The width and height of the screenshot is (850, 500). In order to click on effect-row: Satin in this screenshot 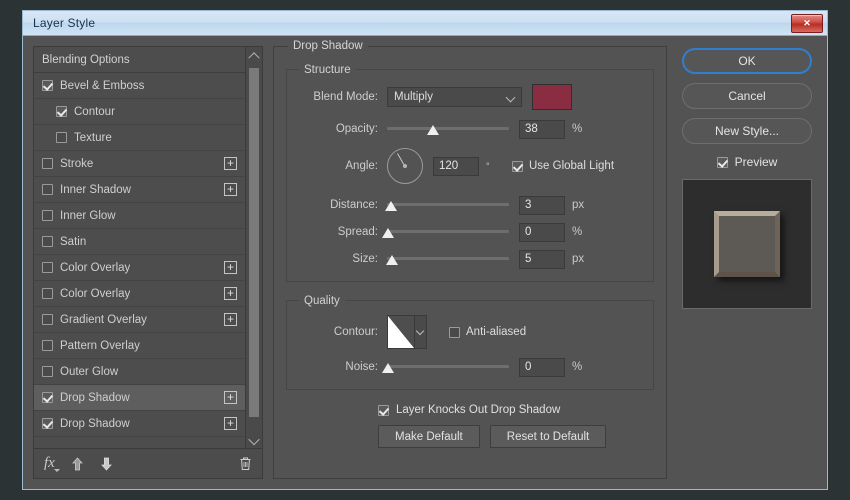, I will do `click(139, 242)`.